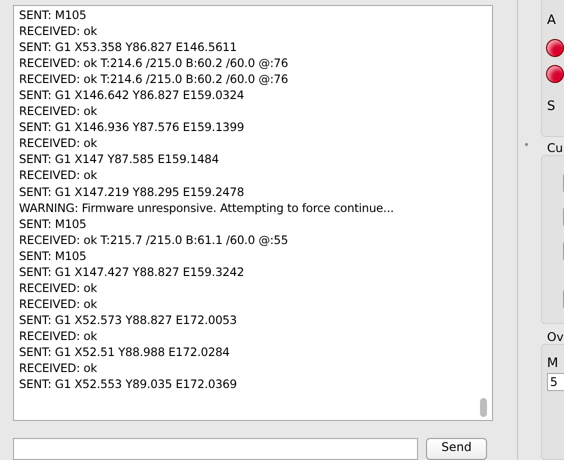 This screenshot has width=564, height=460. What do you see at coordinates (128, 320) in the screenshot?
I see `log-line: SENT: G1 X52.573 Y88.827 E172.0053` at bounding box center [128, 320].